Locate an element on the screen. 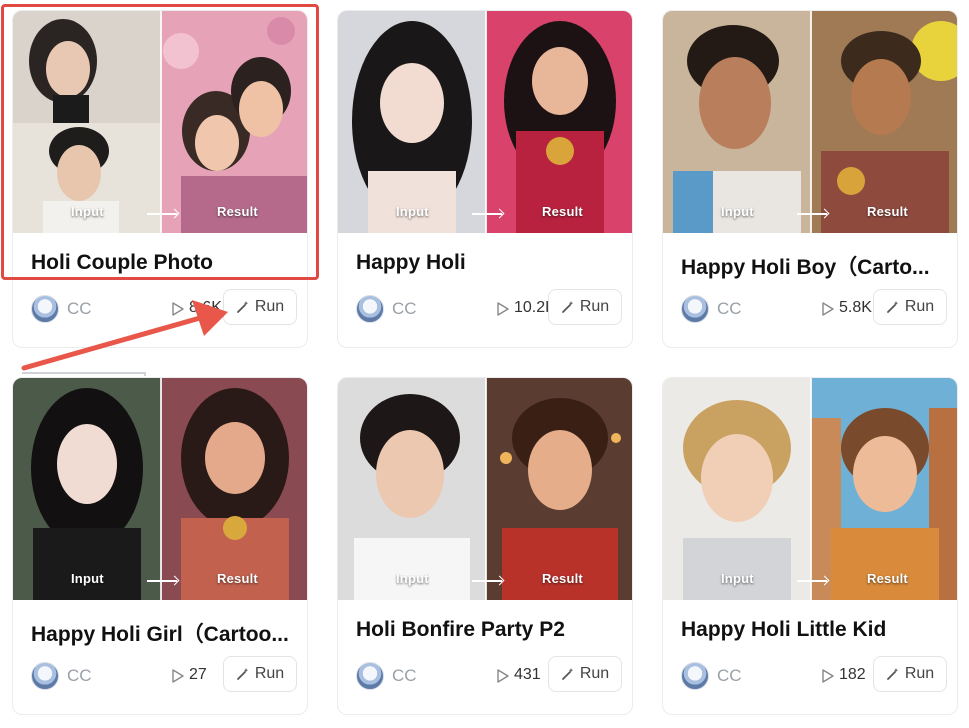  annotation-arrow is located at coordinates (124, 335).